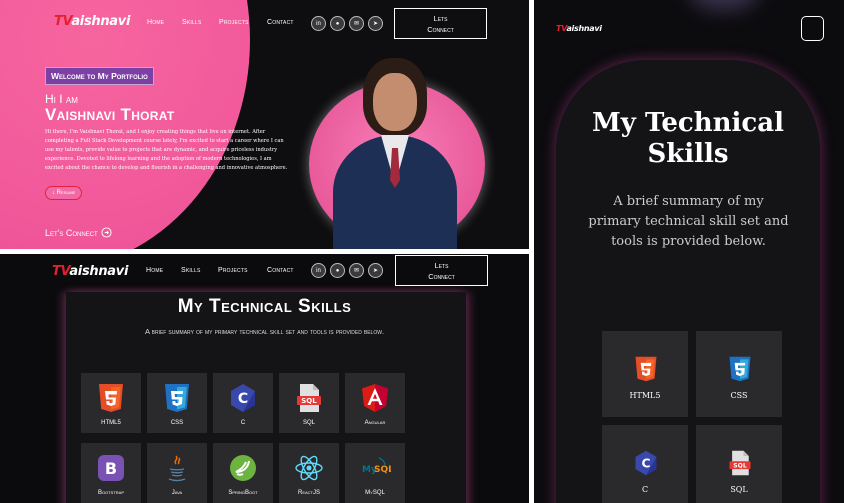 The width and height of the screenshot is (844, 503). Describe the element at coordinates (375, 493) in the screenshot. I see `skill-label: MySQL` at that location.